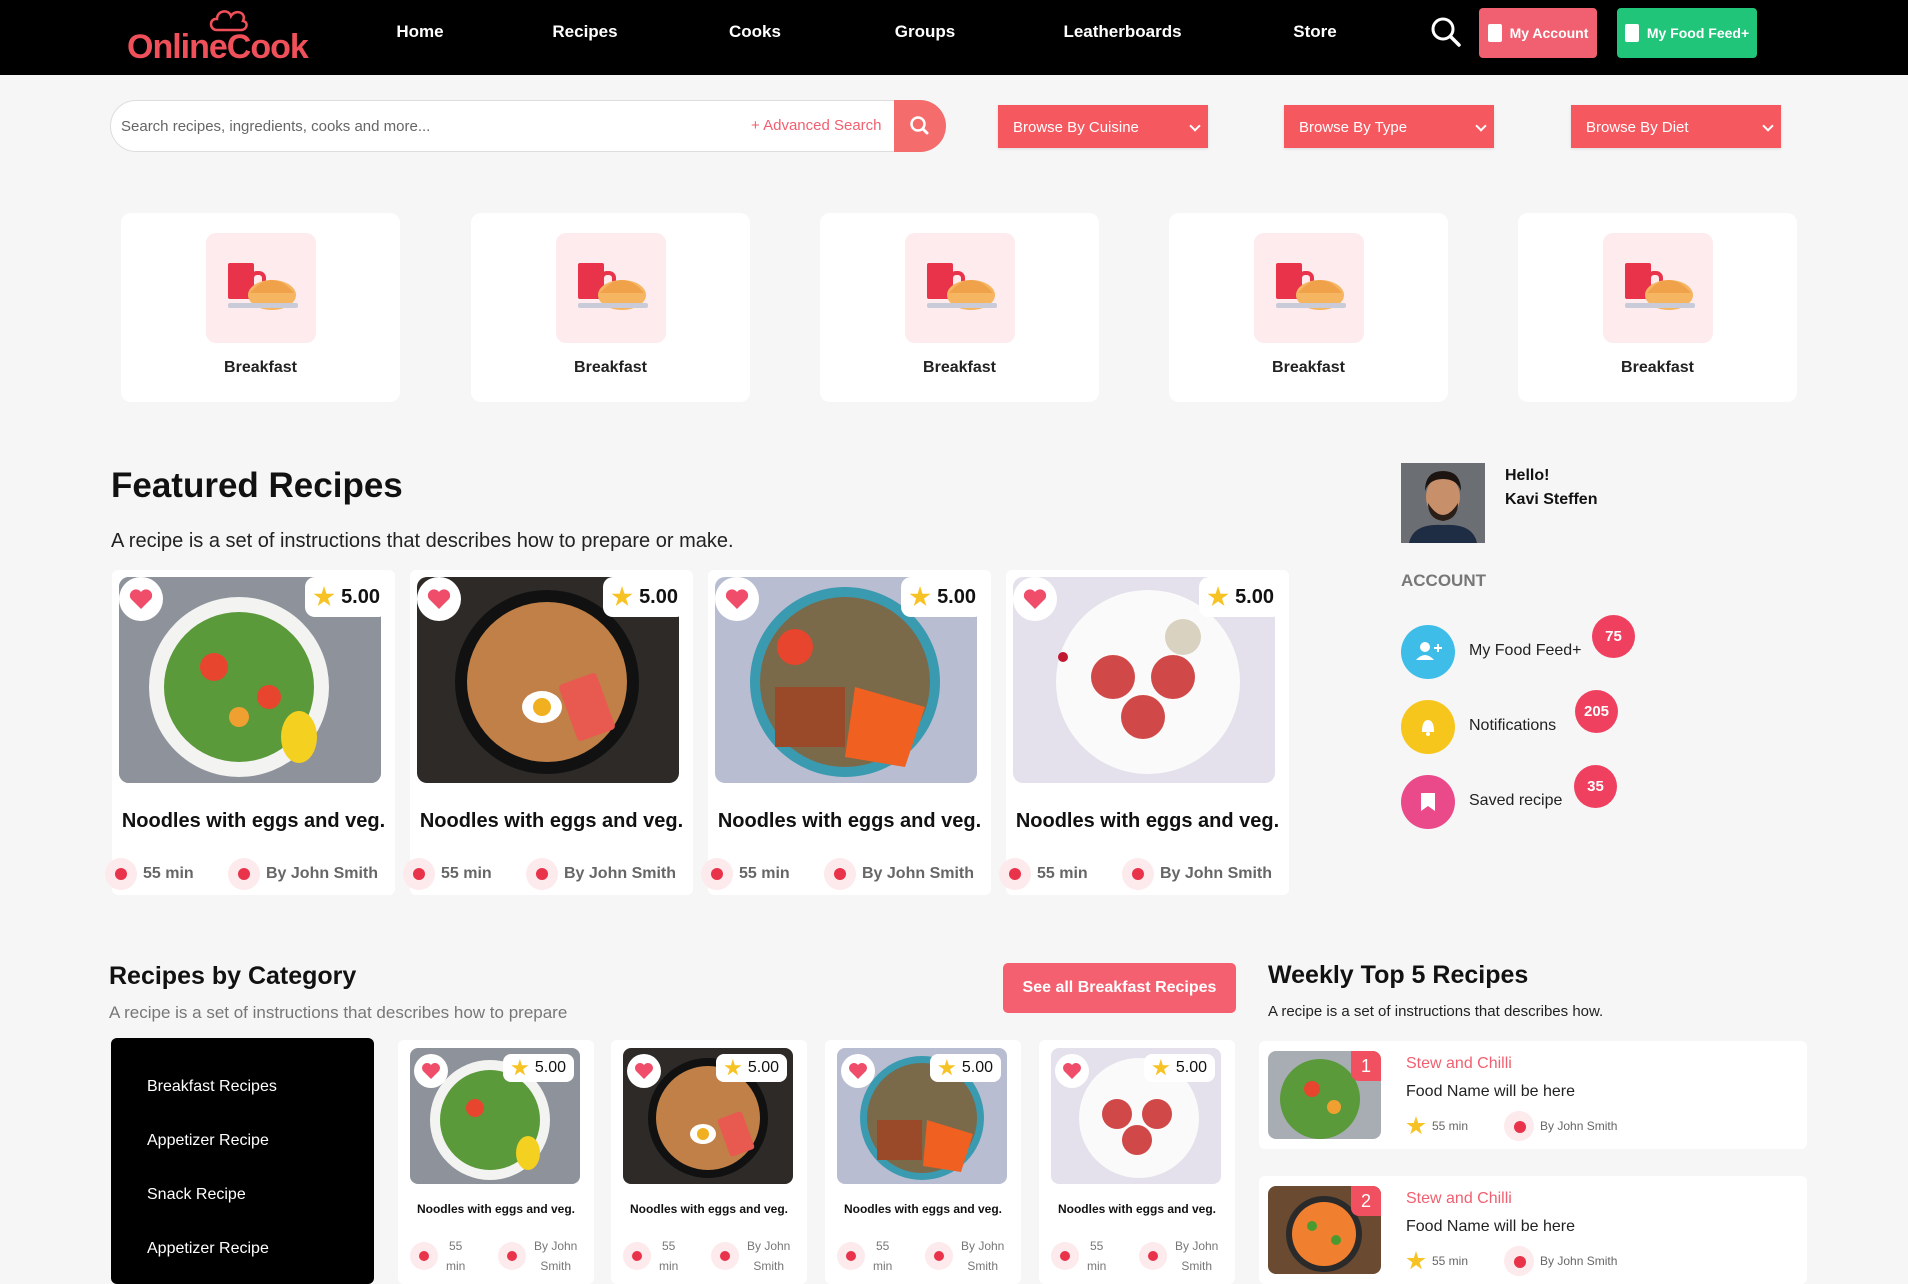 The height and width of the screenshot is (1284, 1908). What do you see at coordinates (1687, 33) in the screenshot?
I see `my-food-feed-button: My Food Feed+` at bounding box center [1687, 33].